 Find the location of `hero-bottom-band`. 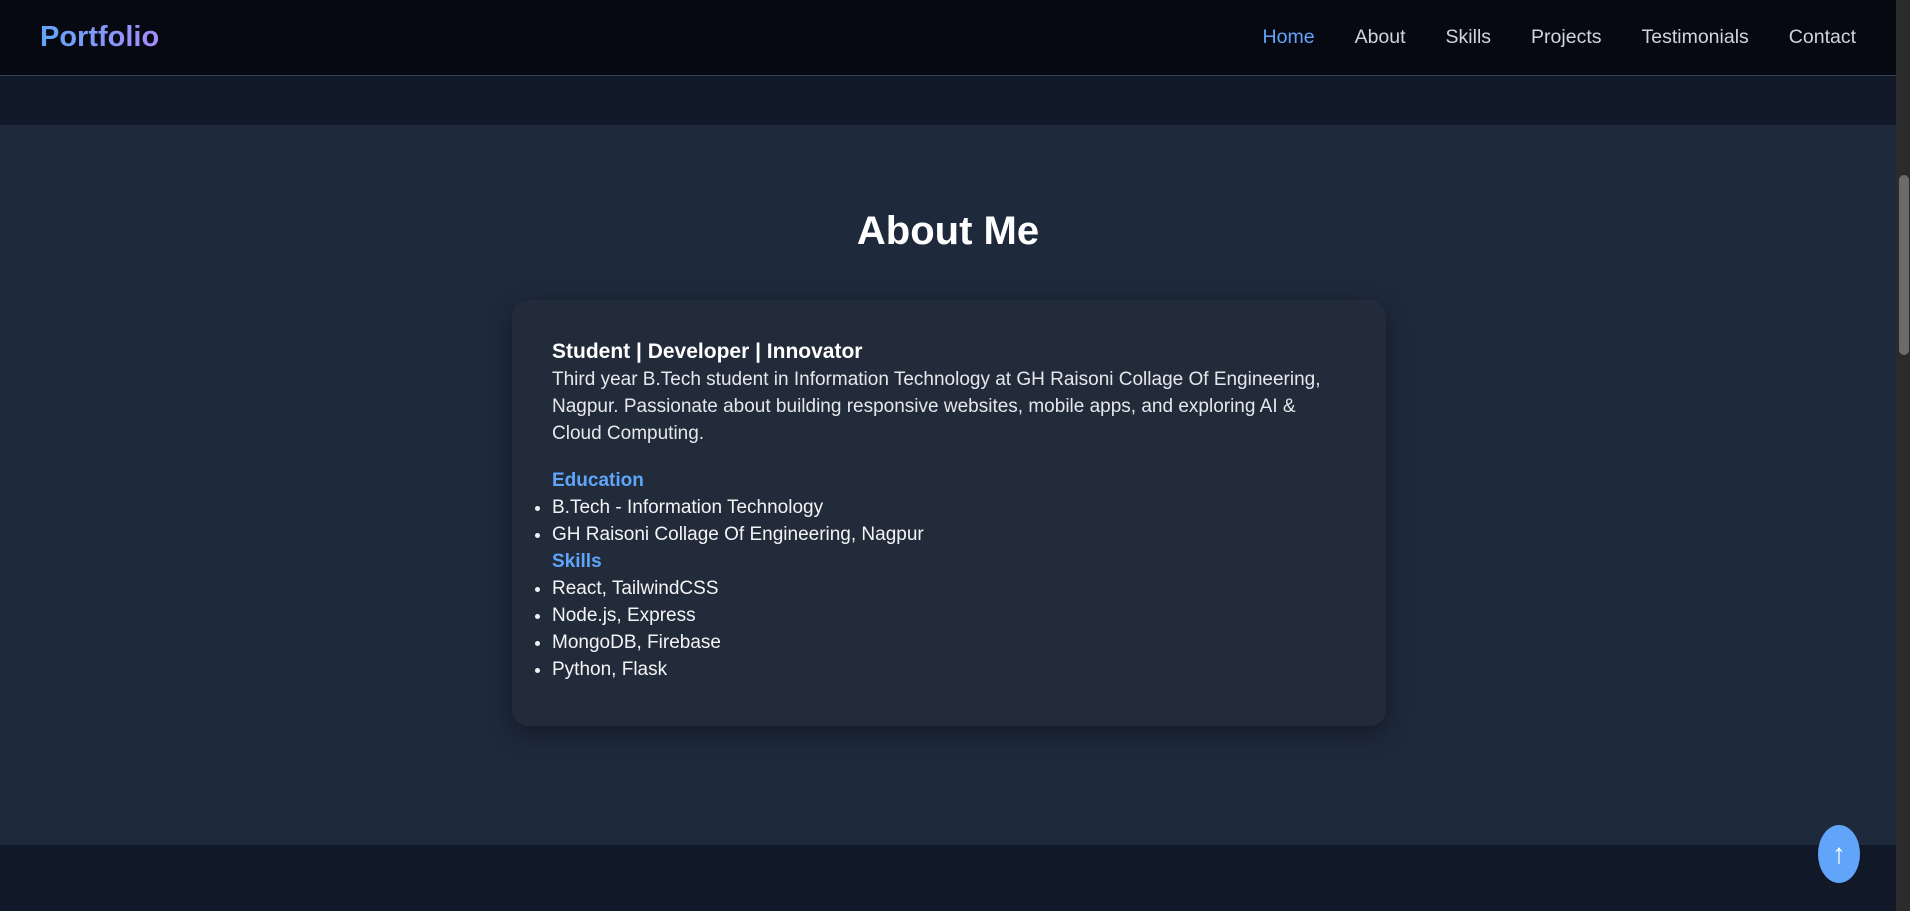

hero-bottom-band is located at coordinates (948, 101).